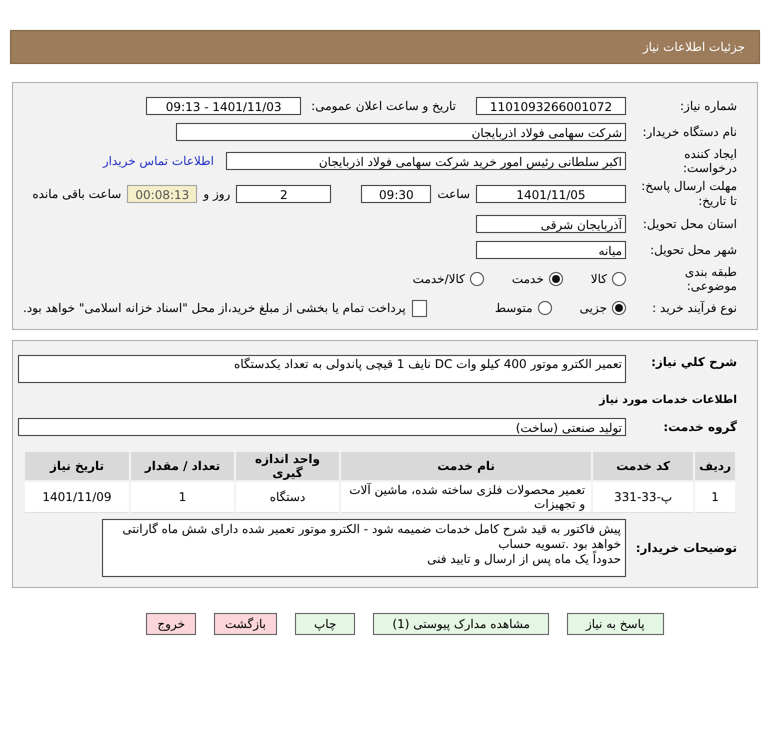 This screenshot has height=745, width=770. What do you see at coordinates (715, 466) in the screenshot?
I see `column-header: ردیف` at bounding box center [715, 466].